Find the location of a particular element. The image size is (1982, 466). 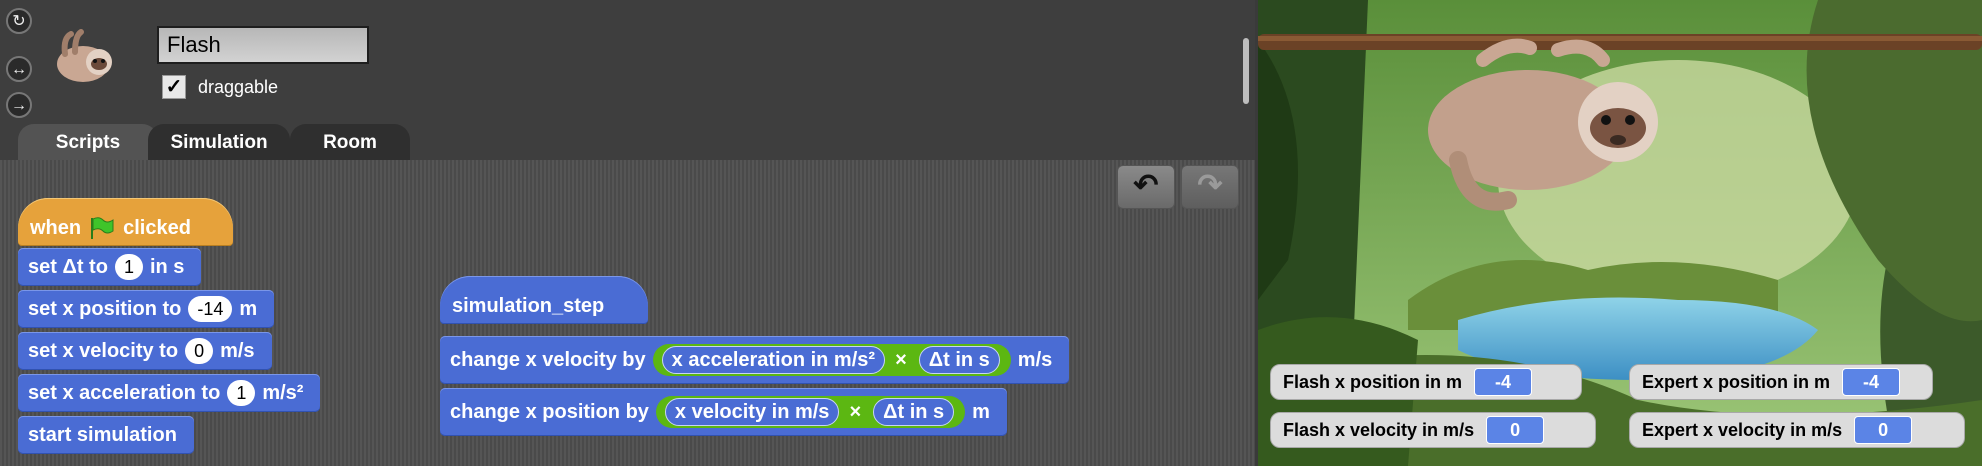

block-label: set Δt to is located at coordinates (68, 267).